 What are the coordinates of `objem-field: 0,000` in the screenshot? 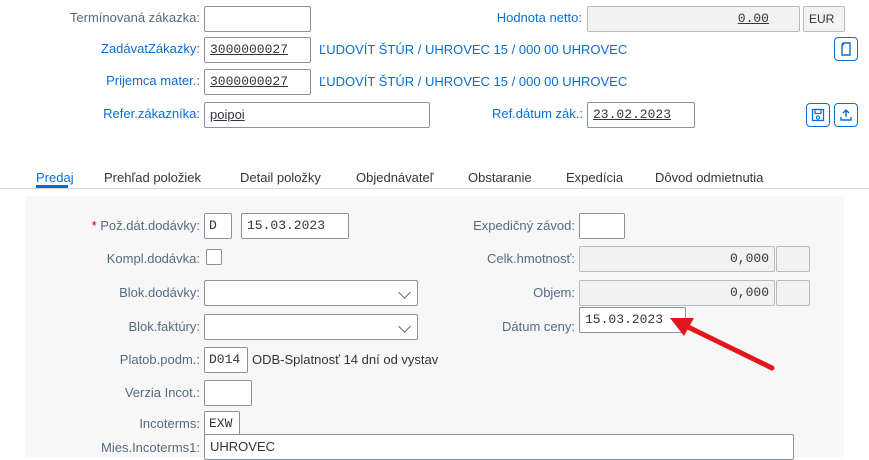 It's located at (677, 293).